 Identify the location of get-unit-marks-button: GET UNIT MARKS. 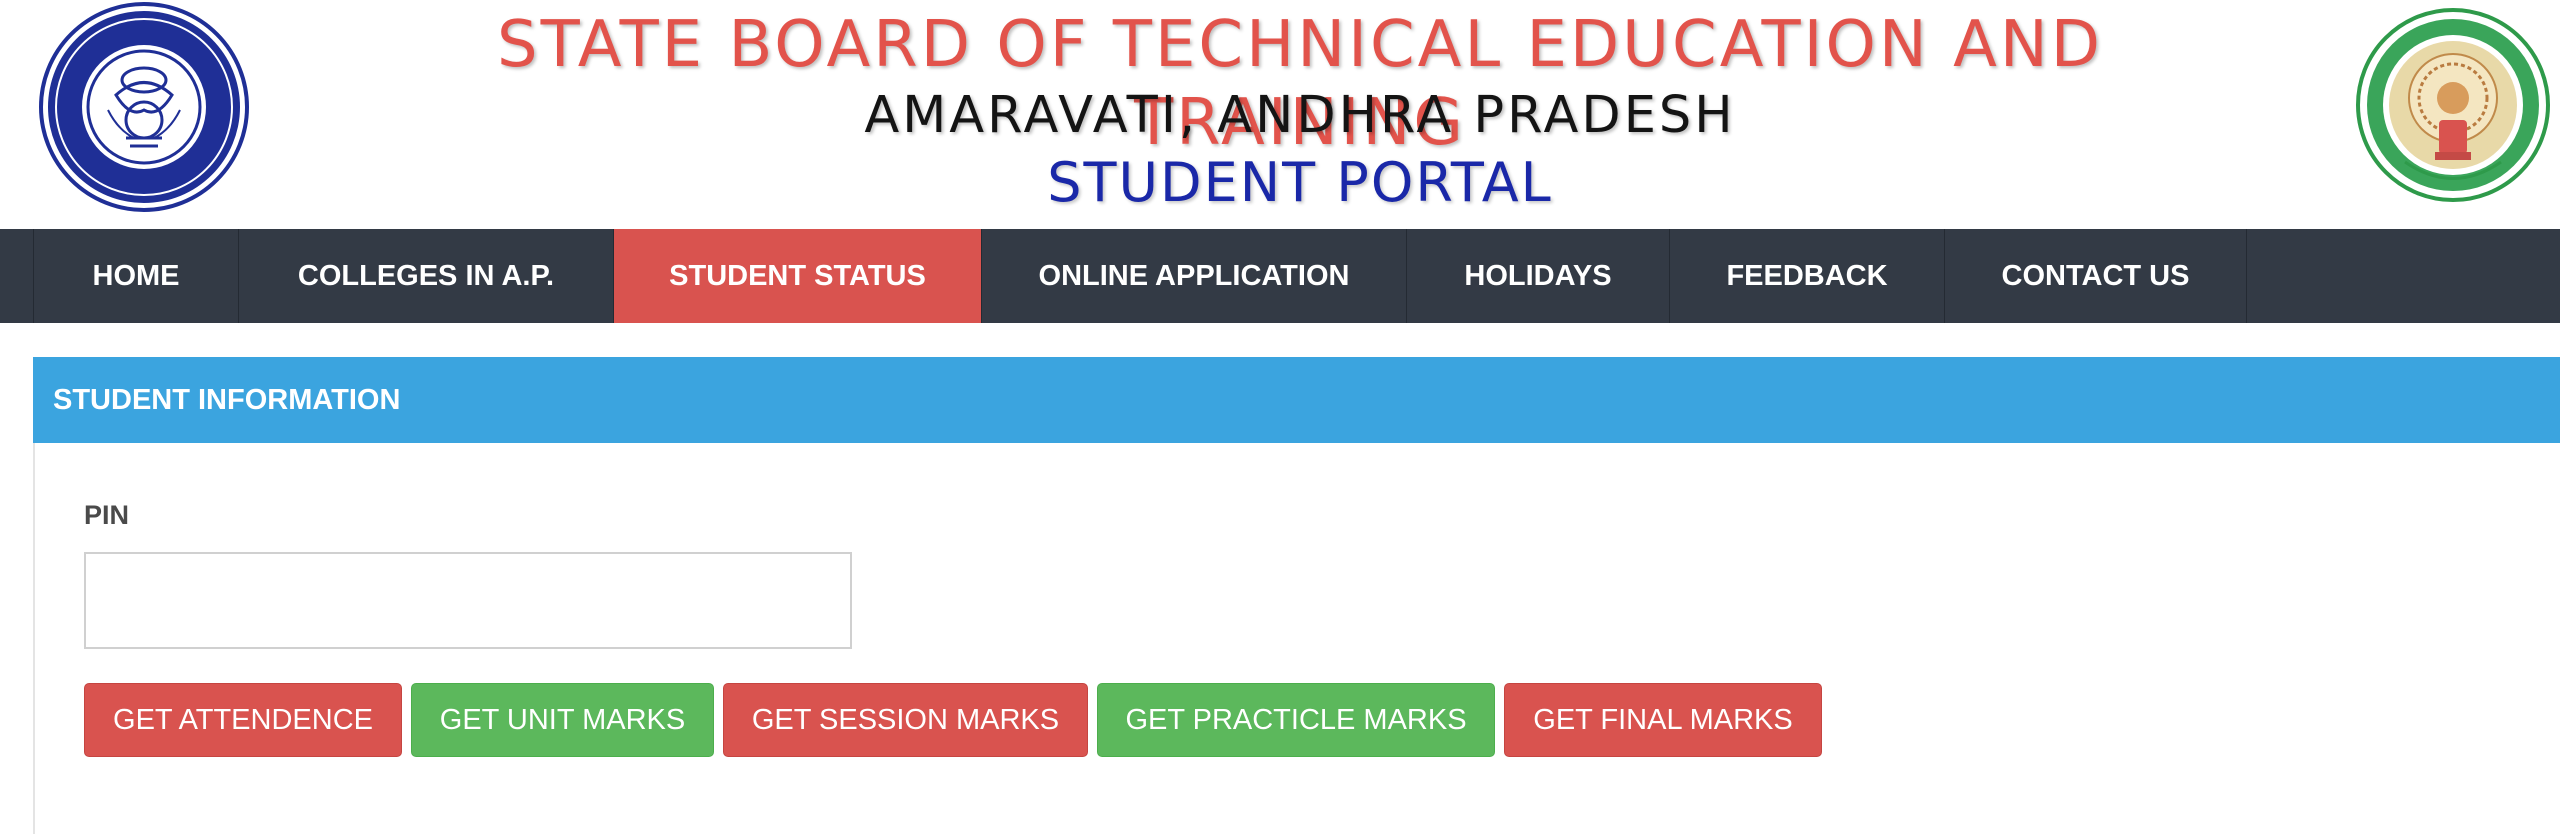
(562, 720).